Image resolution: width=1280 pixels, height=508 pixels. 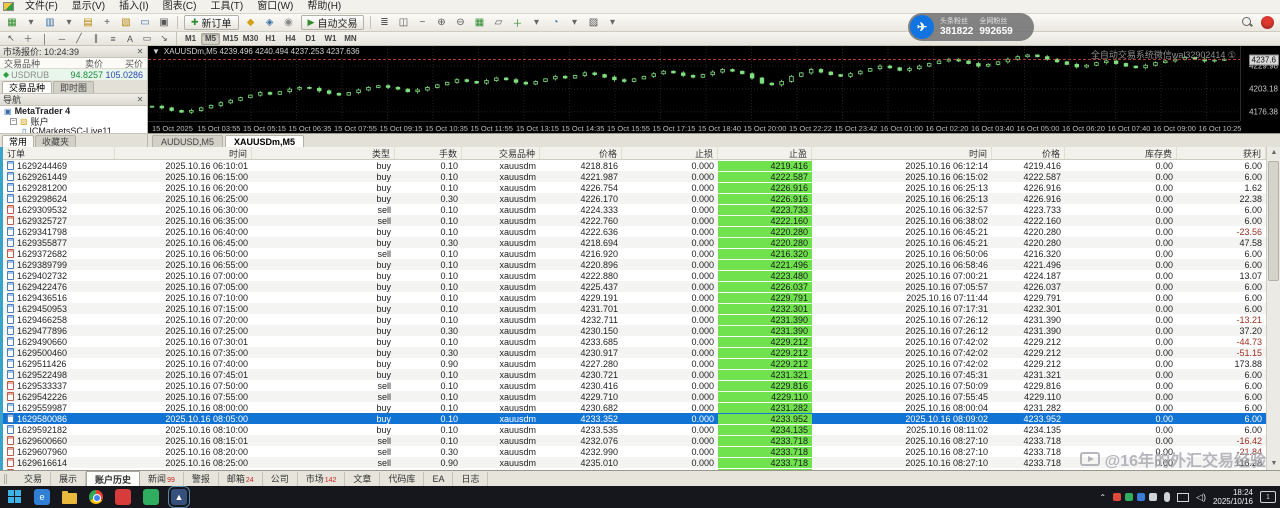 What do you see at coordinates (517, 22) in the screenshot?
I see `indicators-icon: ＋` at bounding box center [517, 22].